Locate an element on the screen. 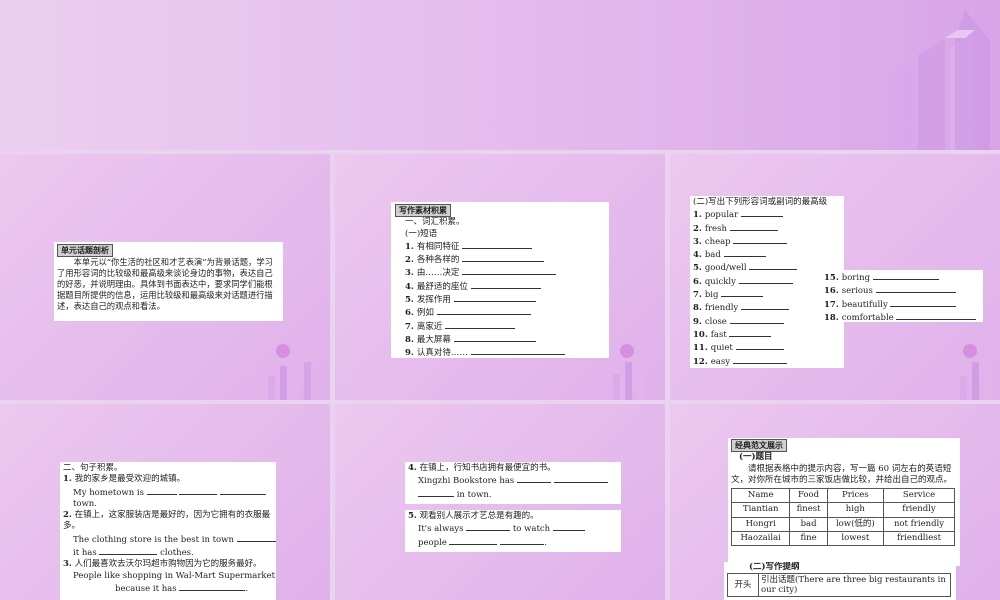 The height and width of the screenshot is (600, 1000). list-item: 8. friendly is located at coordinates (767, 307).